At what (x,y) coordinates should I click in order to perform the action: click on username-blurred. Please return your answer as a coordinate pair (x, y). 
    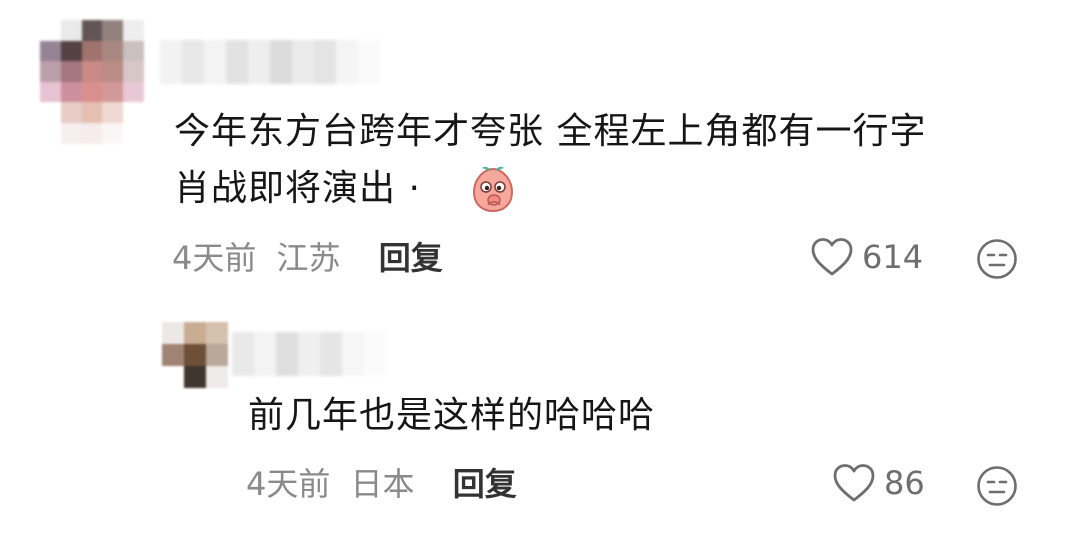
    Looking at the image, I should click on (270, 62).